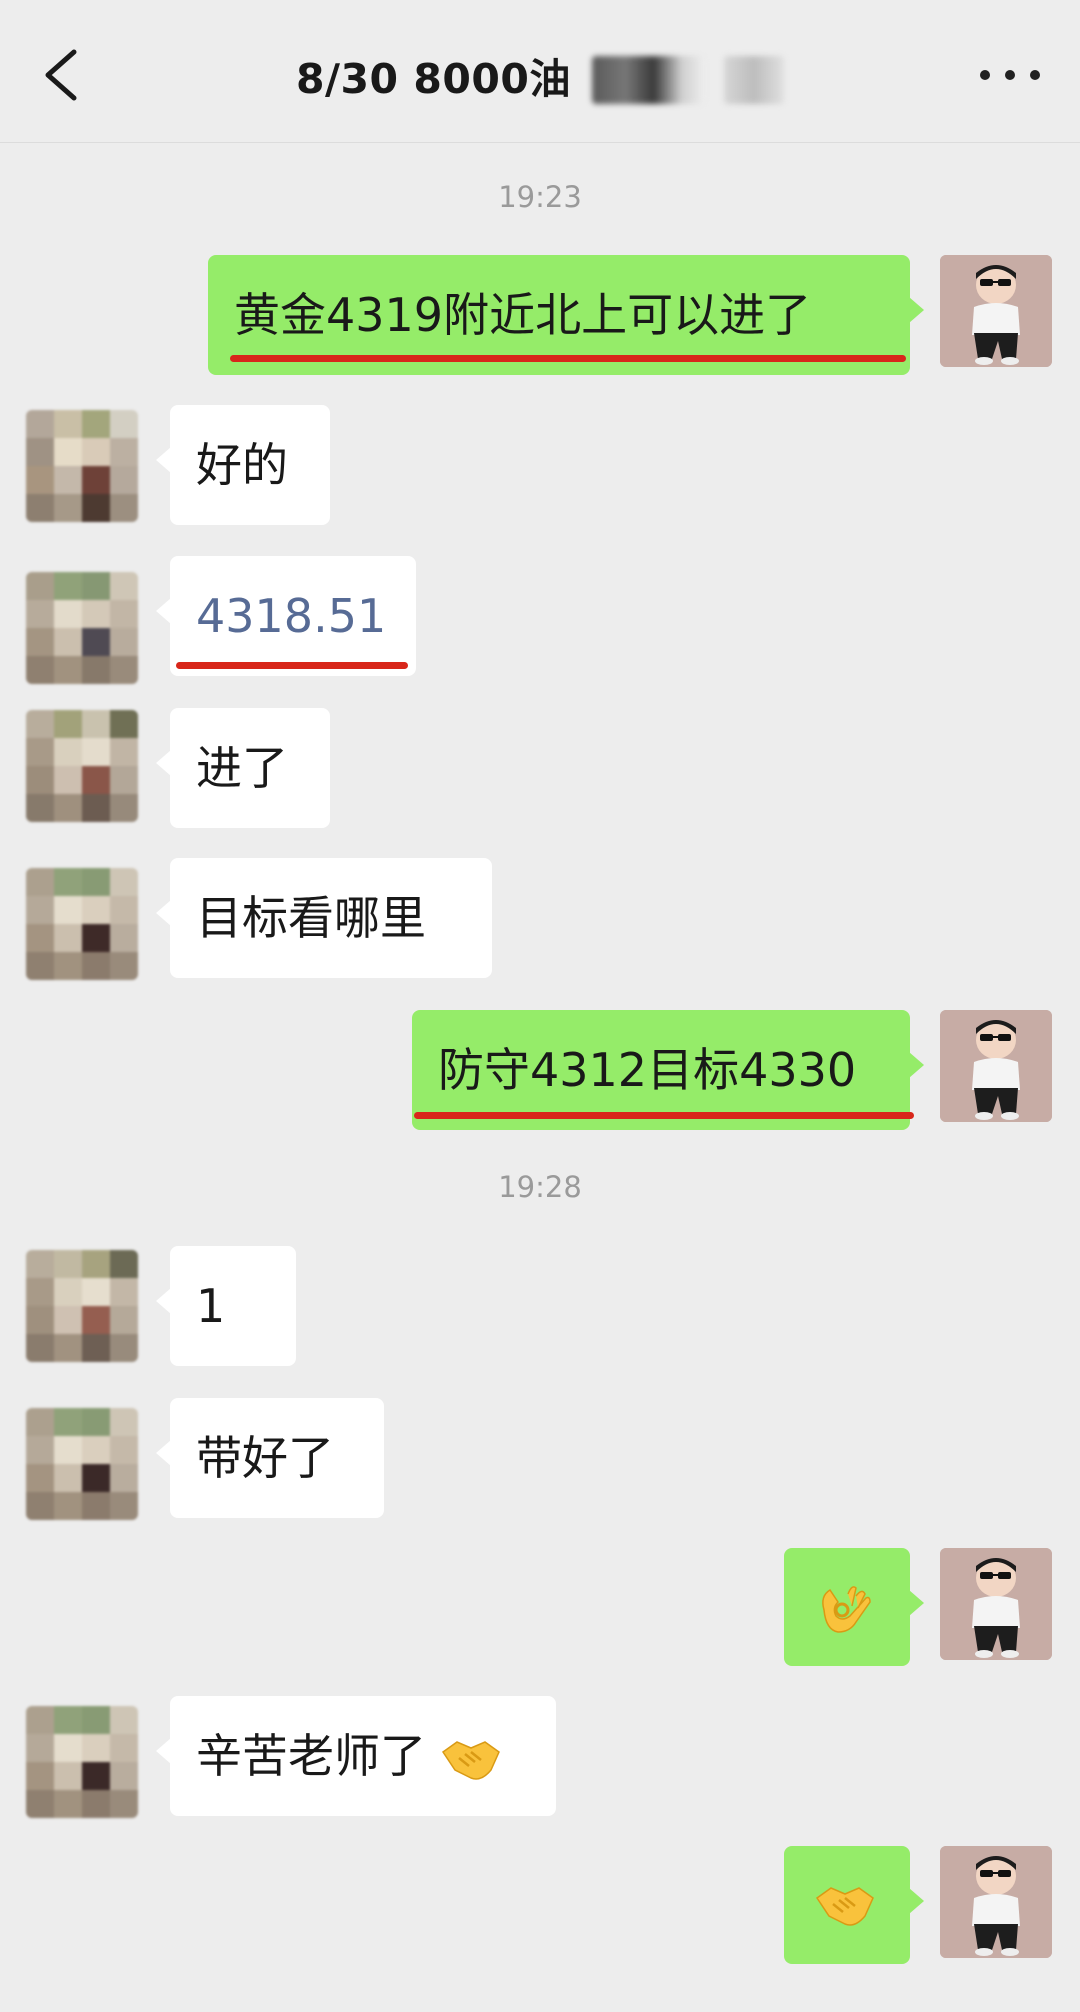 The width and height of the screenshot is (1080, 2012). I want to click on ok-hand-emoji-icon, so click(846, 1609).